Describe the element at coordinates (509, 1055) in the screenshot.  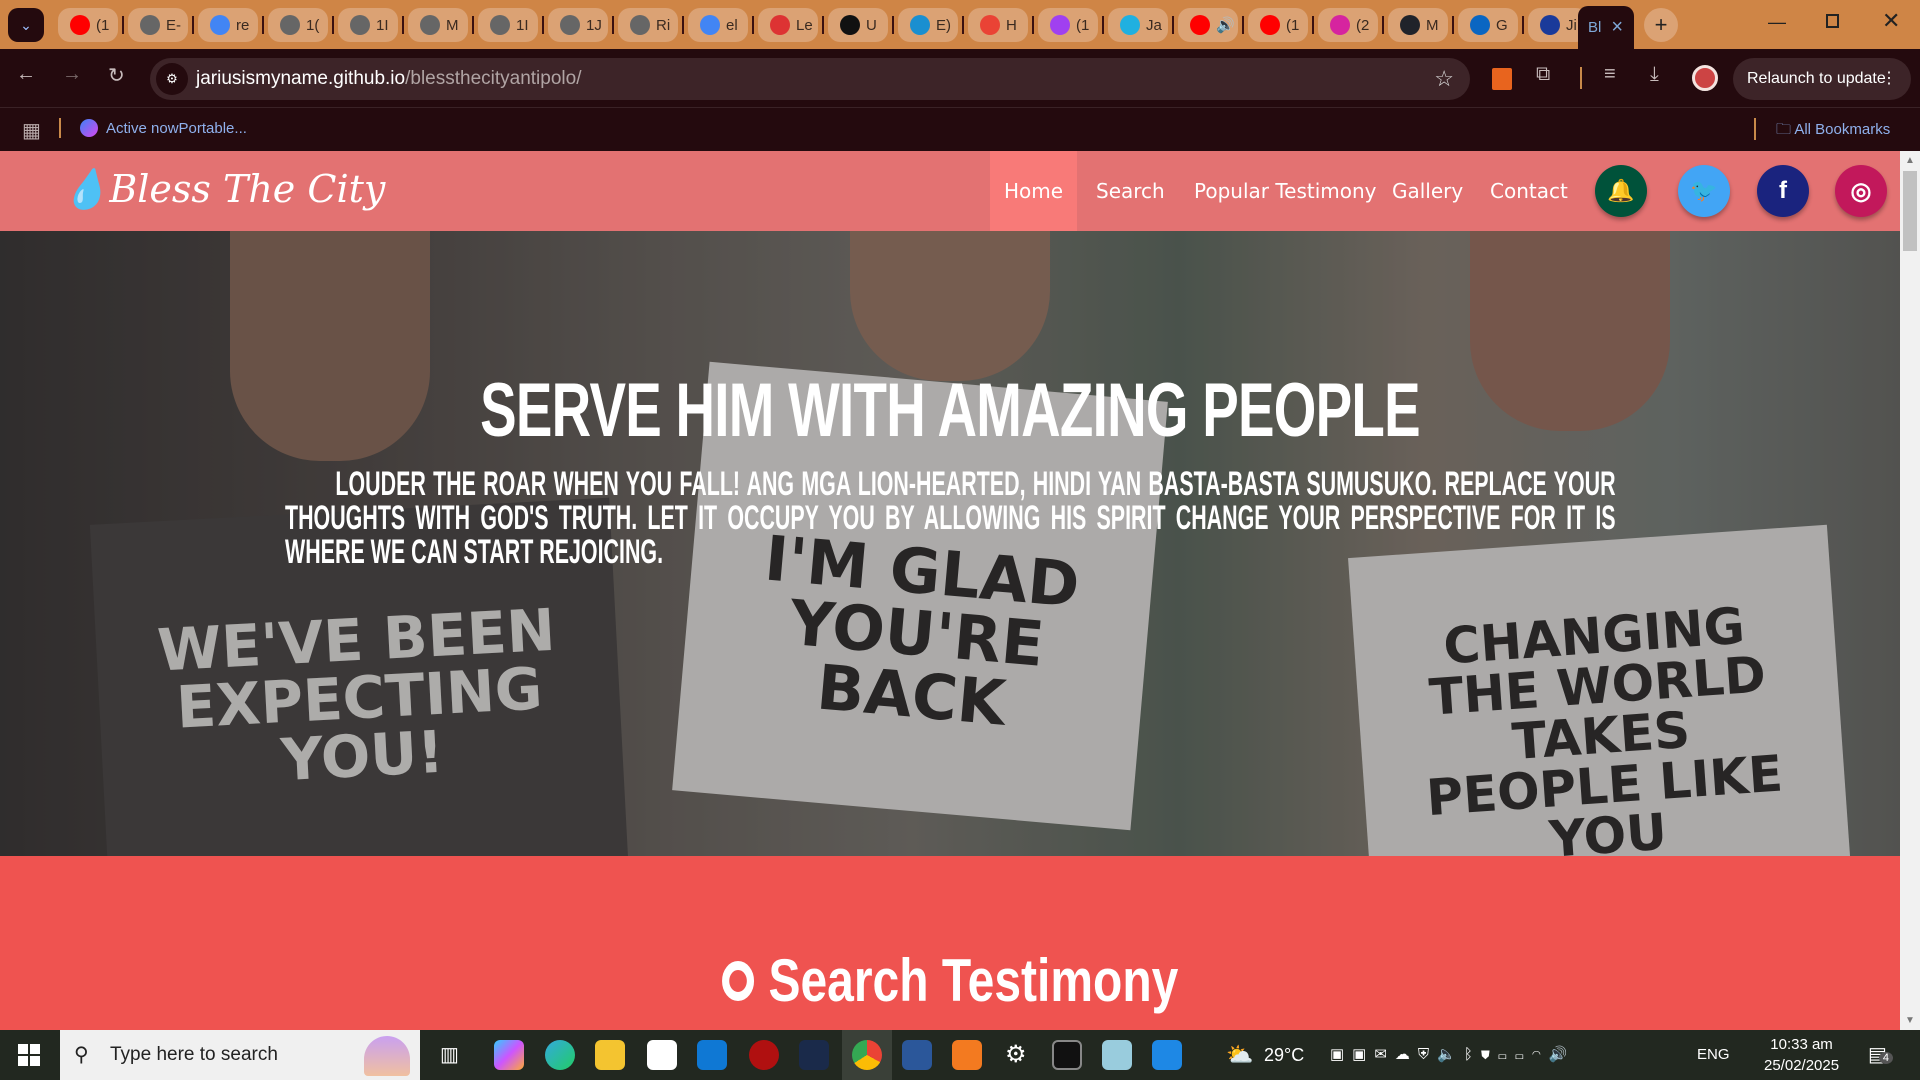
I see `copilot-icon` at that location.